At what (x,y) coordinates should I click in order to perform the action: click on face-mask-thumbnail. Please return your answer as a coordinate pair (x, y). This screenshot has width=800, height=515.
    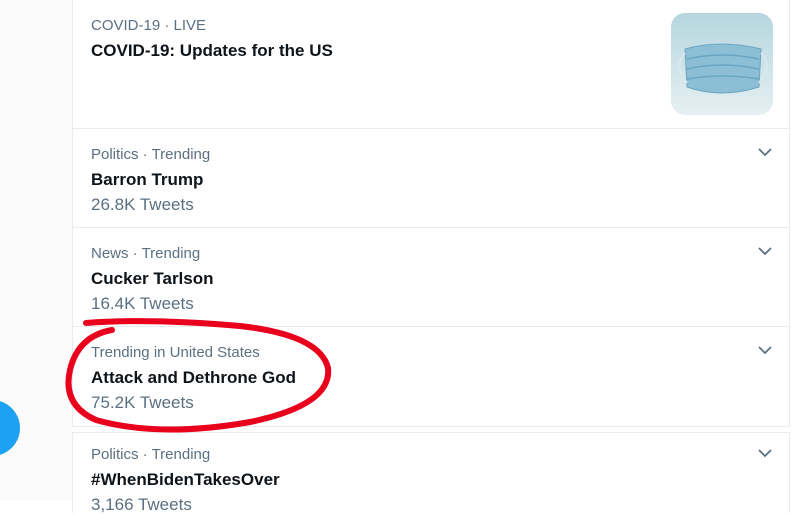
    Looking at the image, I should click on (722, 64).